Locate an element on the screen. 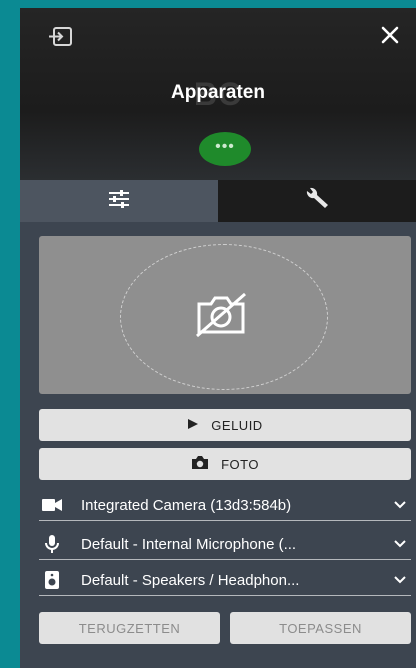 The image size is (416, 668). exit-icon is located at coordinates (61, 37).